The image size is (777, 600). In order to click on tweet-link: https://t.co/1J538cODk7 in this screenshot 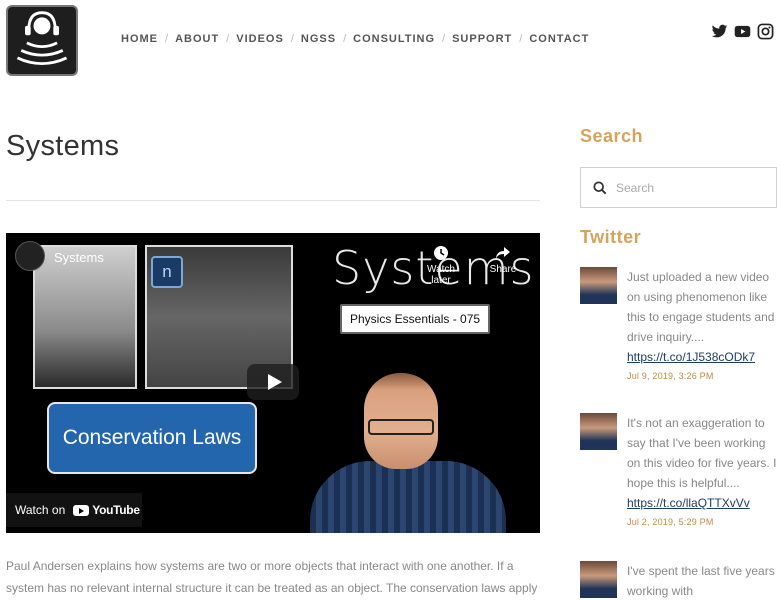, I will do `click(702, 357)`.